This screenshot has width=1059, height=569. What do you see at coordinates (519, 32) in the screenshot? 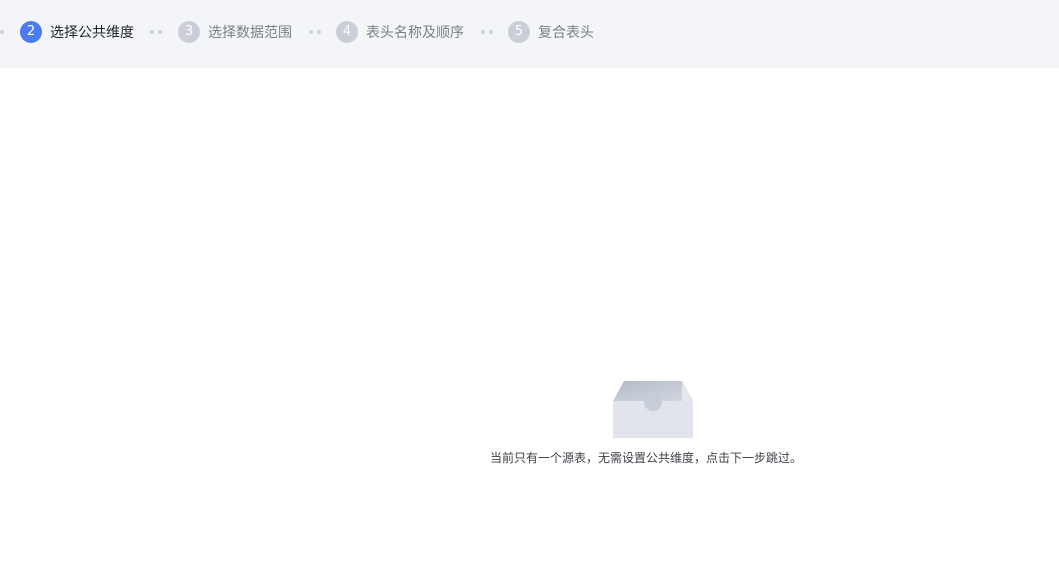
I see `step-number: 5` at bounding box center [519, 32].